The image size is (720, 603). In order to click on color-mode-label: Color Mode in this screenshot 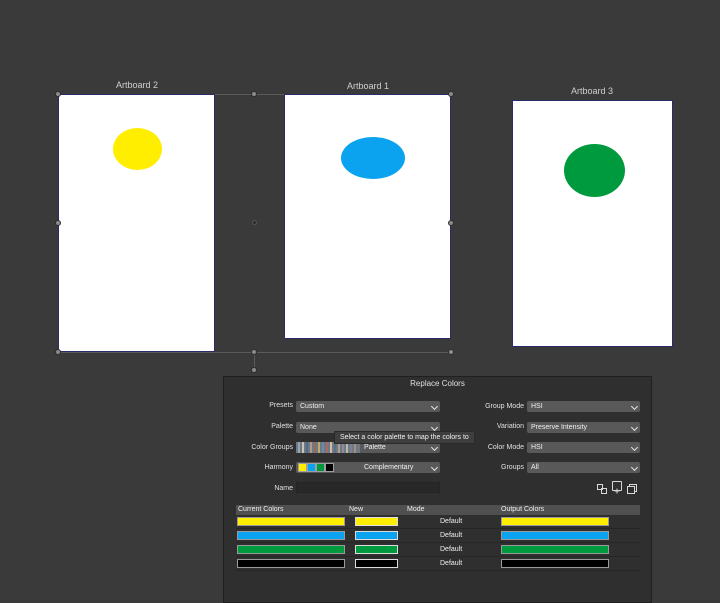, I will do `click(505, 447)`.